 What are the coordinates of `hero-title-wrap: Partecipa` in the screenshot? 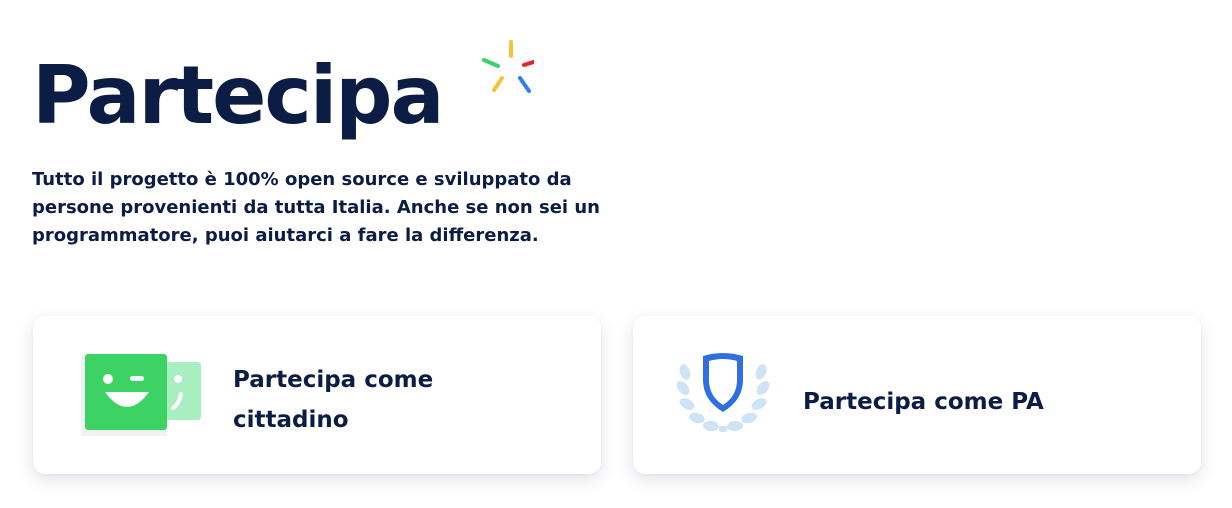 It's located at (302, 95).